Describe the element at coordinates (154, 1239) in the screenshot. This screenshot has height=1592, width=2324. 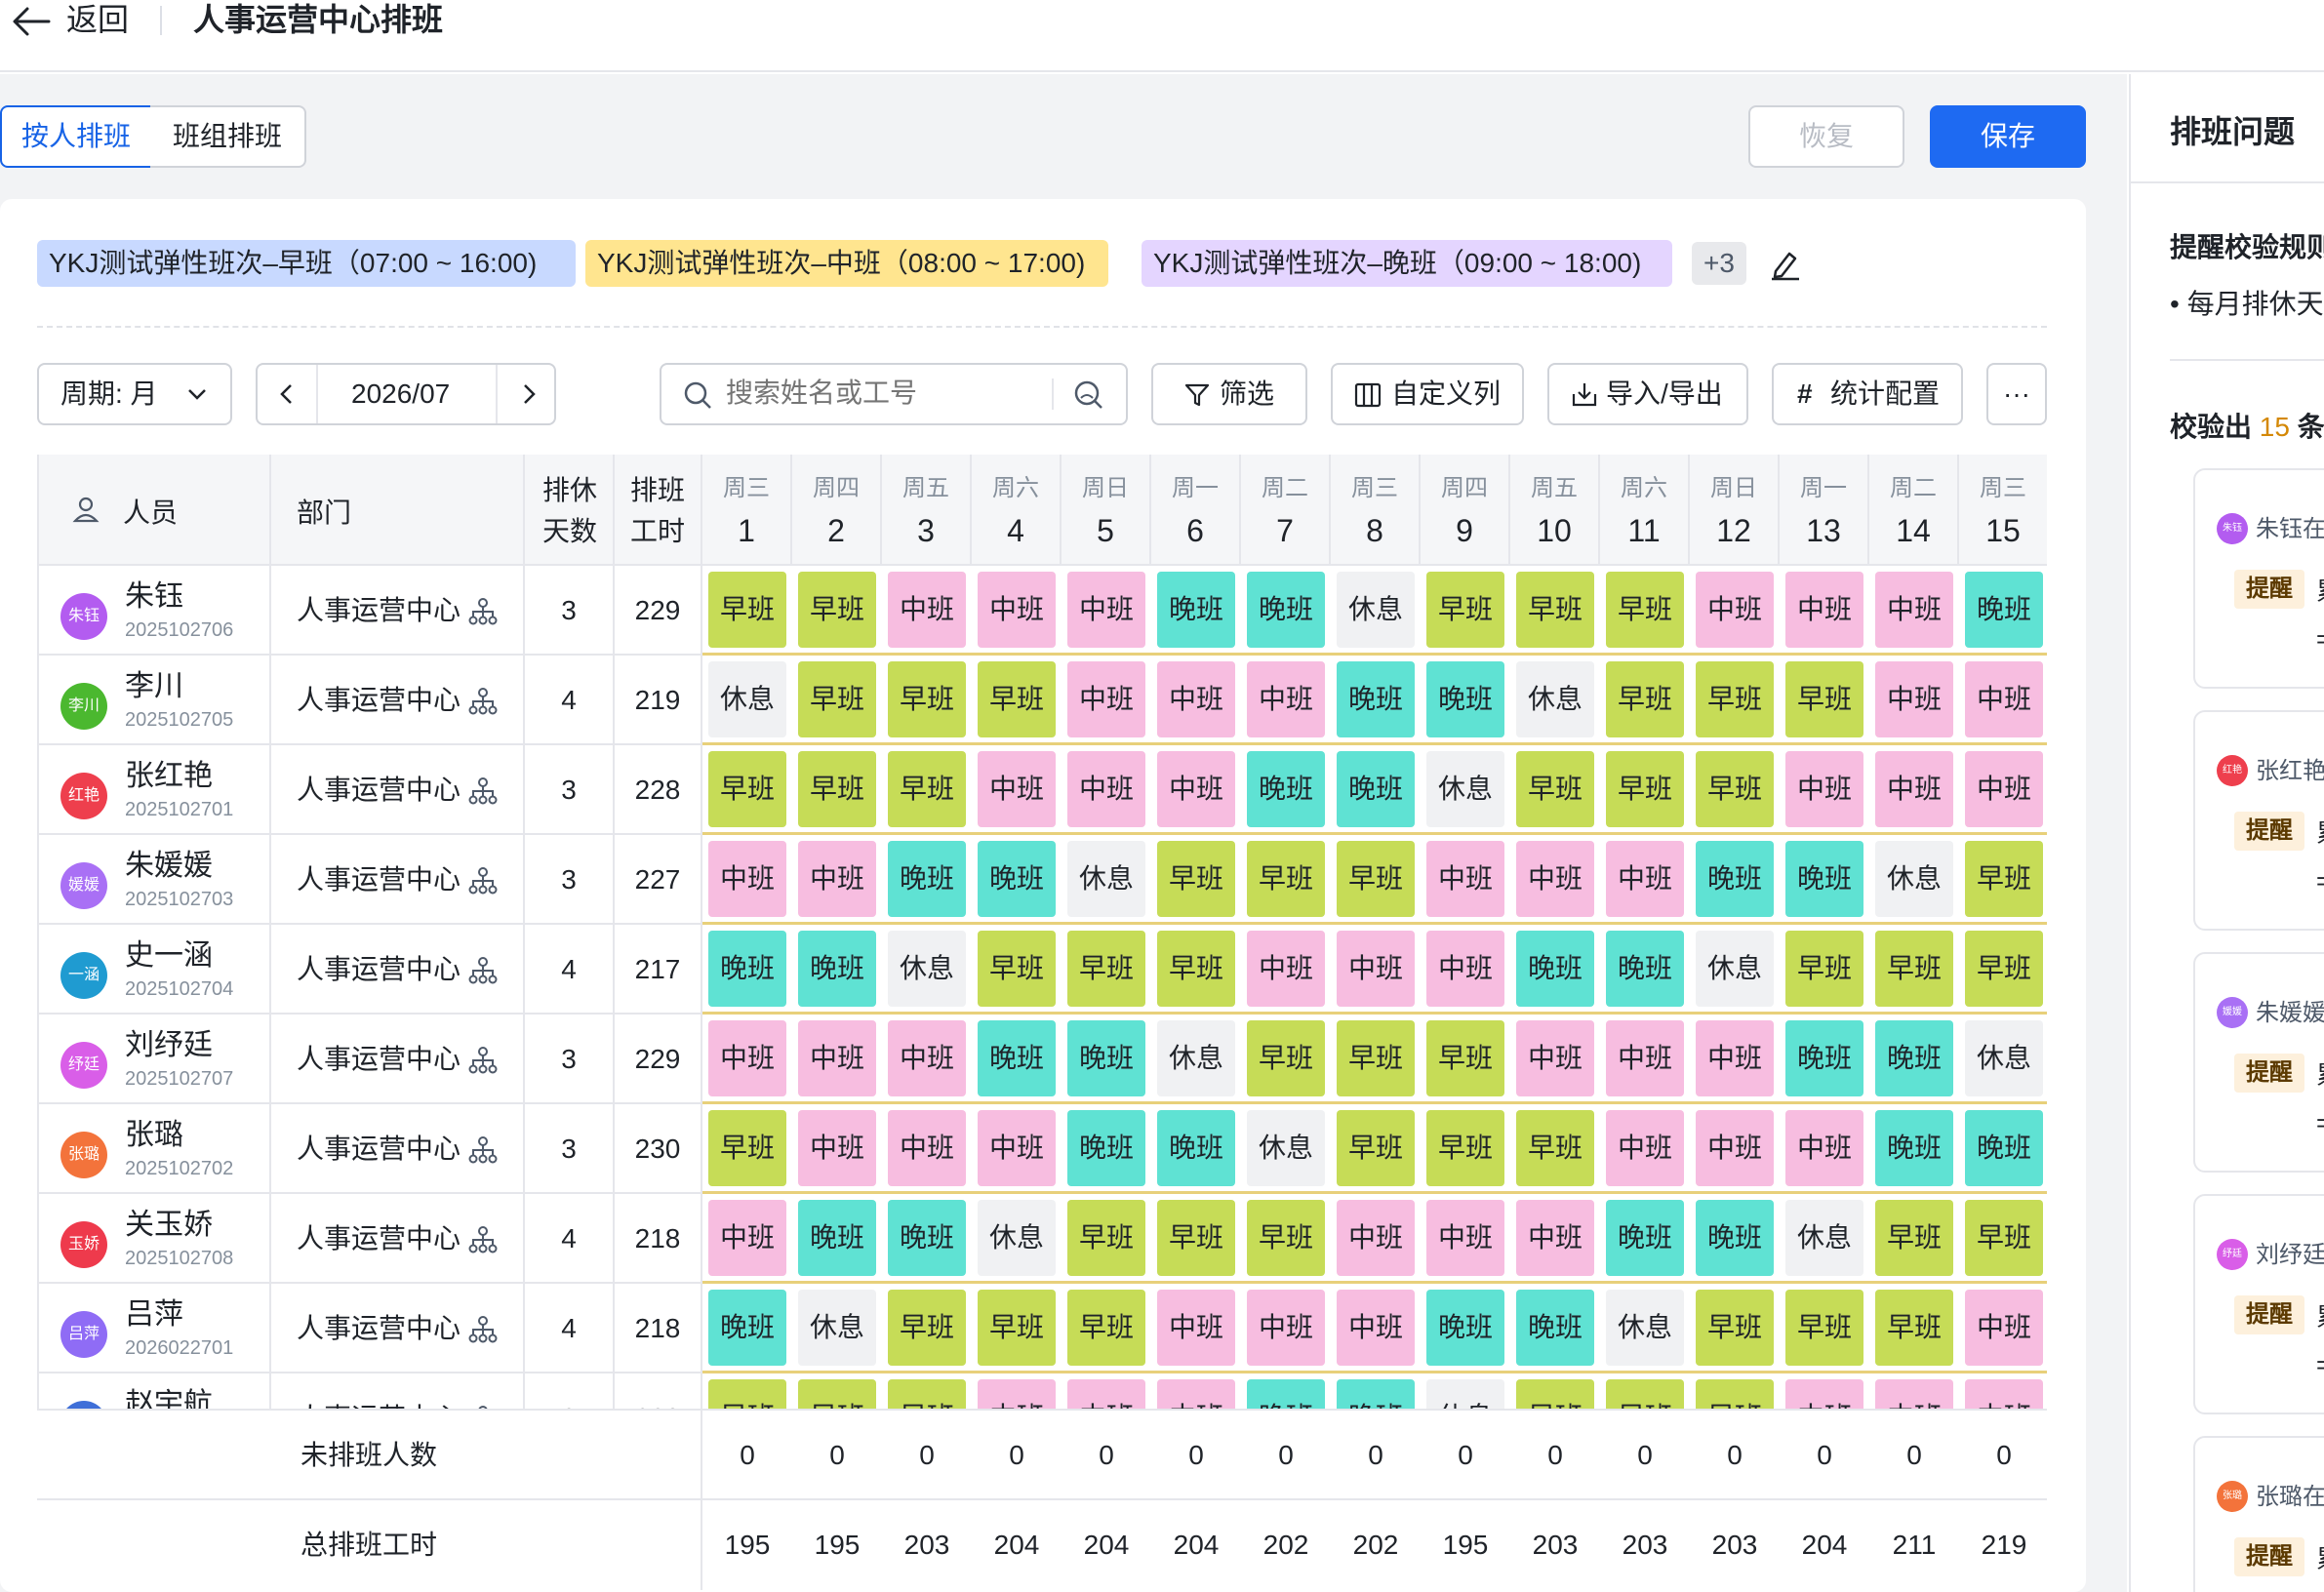
I see `person-cell: 玉娇 关玉娇 2025102708` at that location.